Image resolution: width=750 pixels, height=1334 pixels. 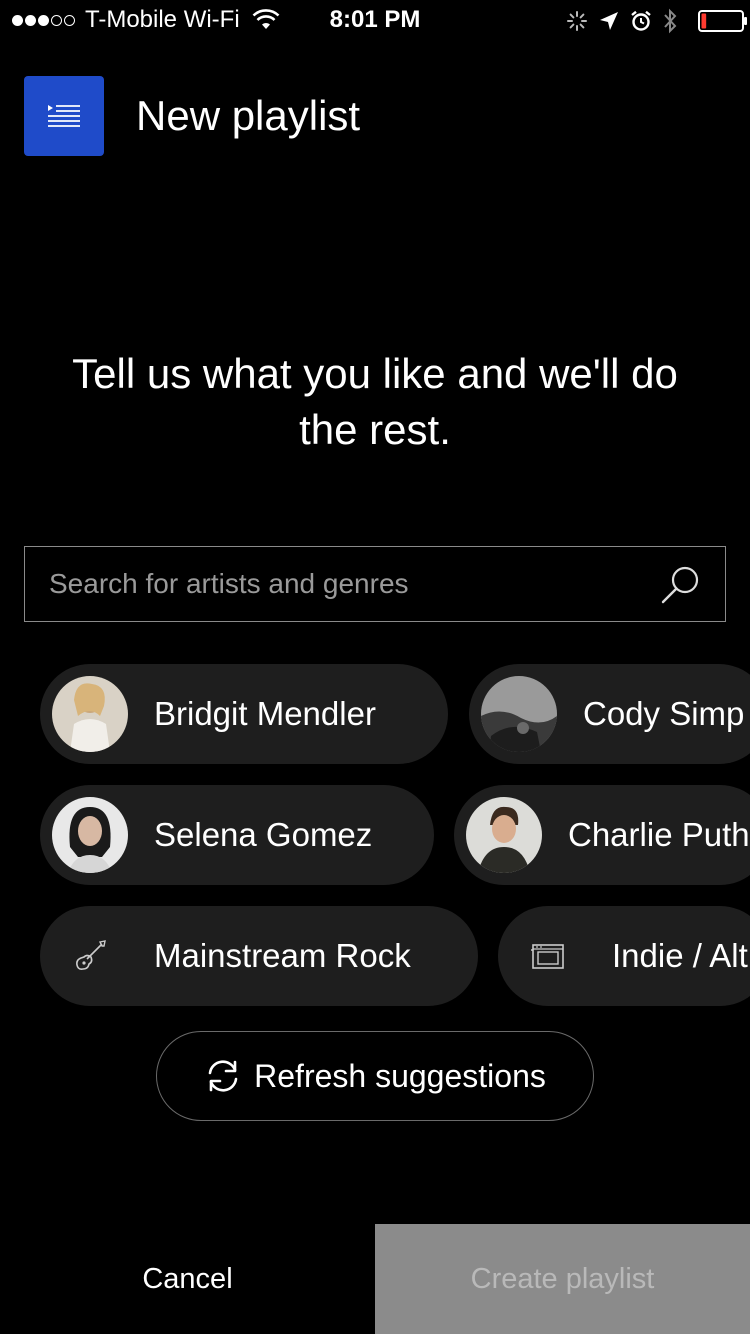 What do you see at coordinates (562, 1279) in the screenshot?
I see `create-playlist-button: Create playlist` at bounding box center [562, 1279].